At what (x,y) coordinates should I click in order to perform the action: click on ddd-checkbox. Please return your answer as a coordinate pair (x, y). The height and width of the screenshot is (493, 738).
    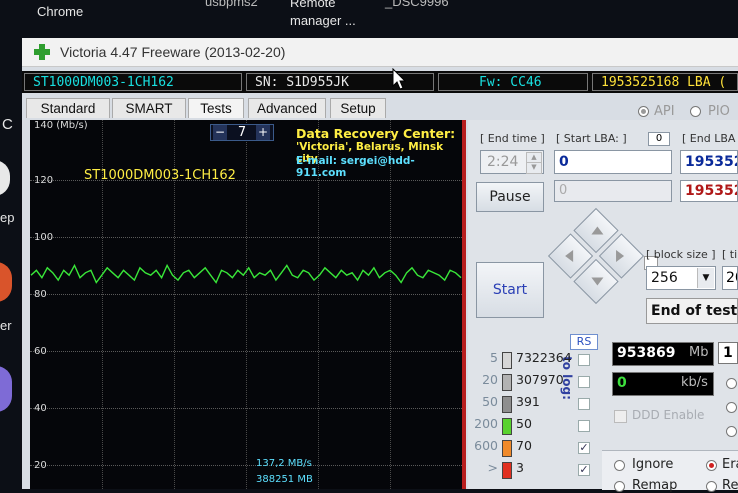
    Looking at the image, I should click on (620, 416).